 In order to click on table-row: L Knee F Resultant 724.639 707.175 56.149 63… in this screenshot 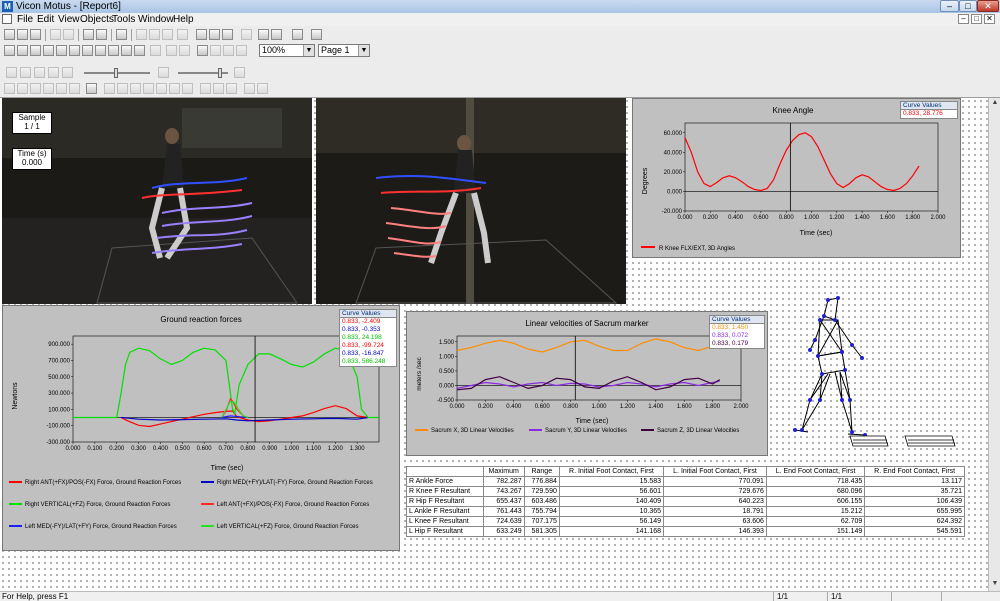, I will do `click(685, 521)`.